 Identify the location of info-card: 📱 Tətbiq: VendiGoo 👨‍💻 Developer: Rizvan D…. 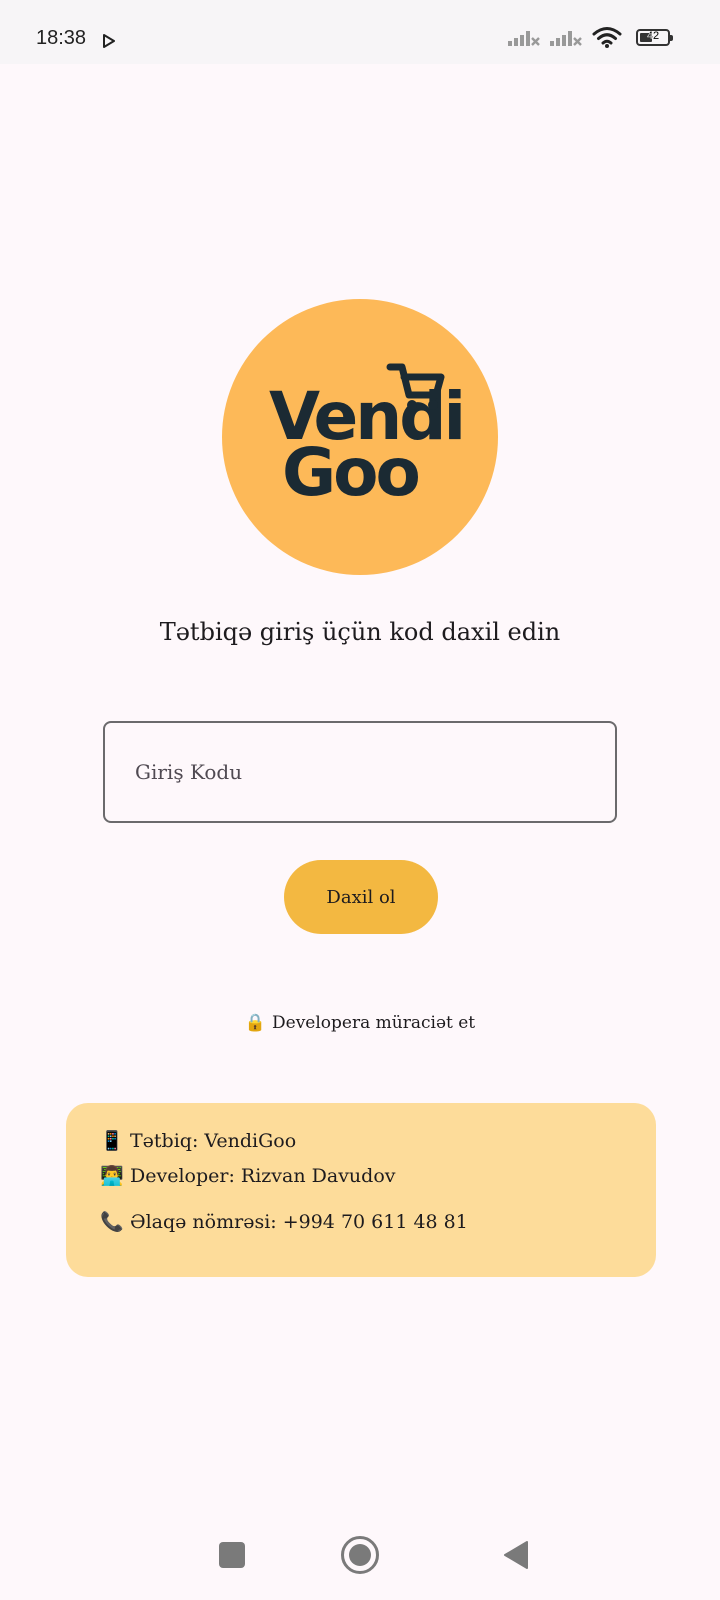
(361, 1190).